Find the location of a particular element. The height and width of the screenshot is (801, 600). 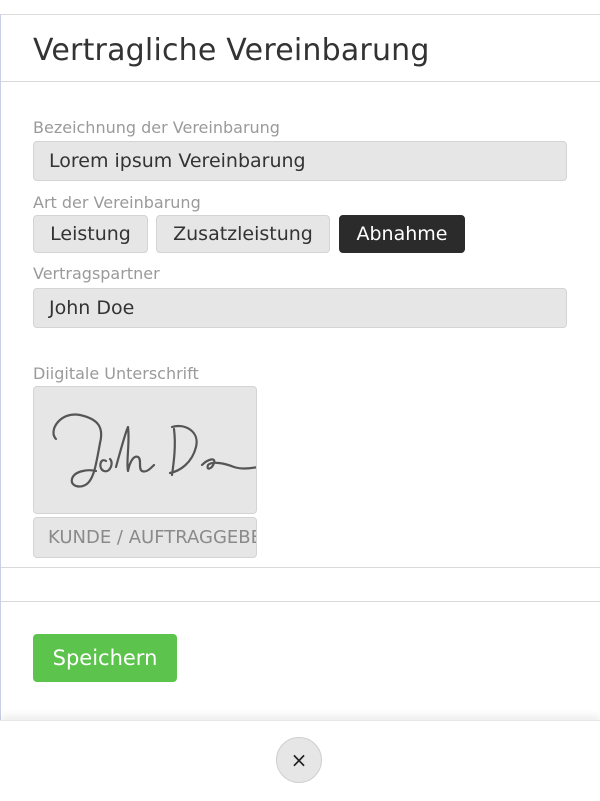

close-button: × is located at coordinates (299, 760).